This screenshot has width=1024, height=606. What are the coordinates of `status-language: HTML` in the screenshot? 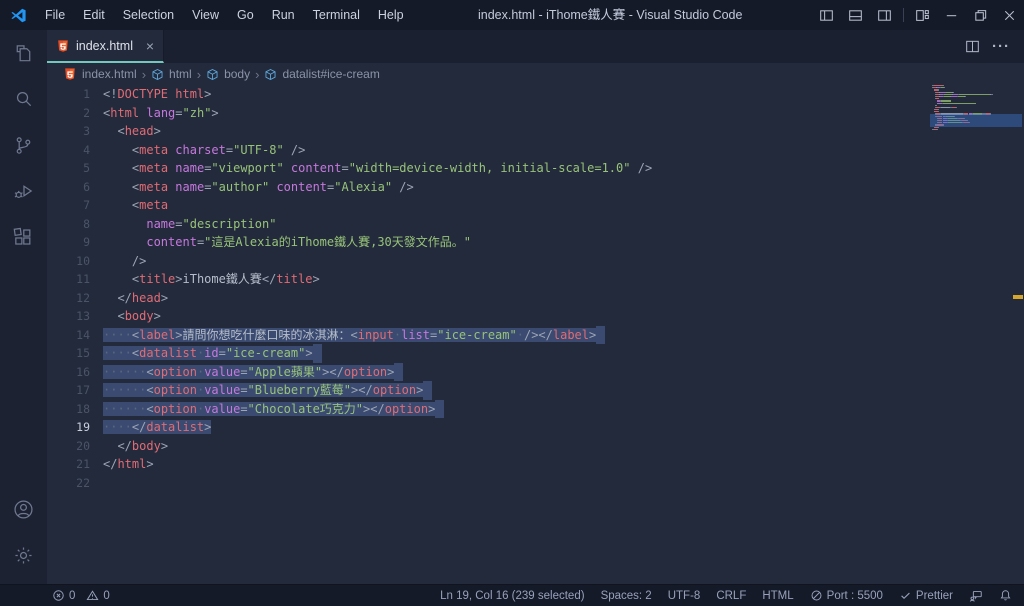 It's located at (777, 596).